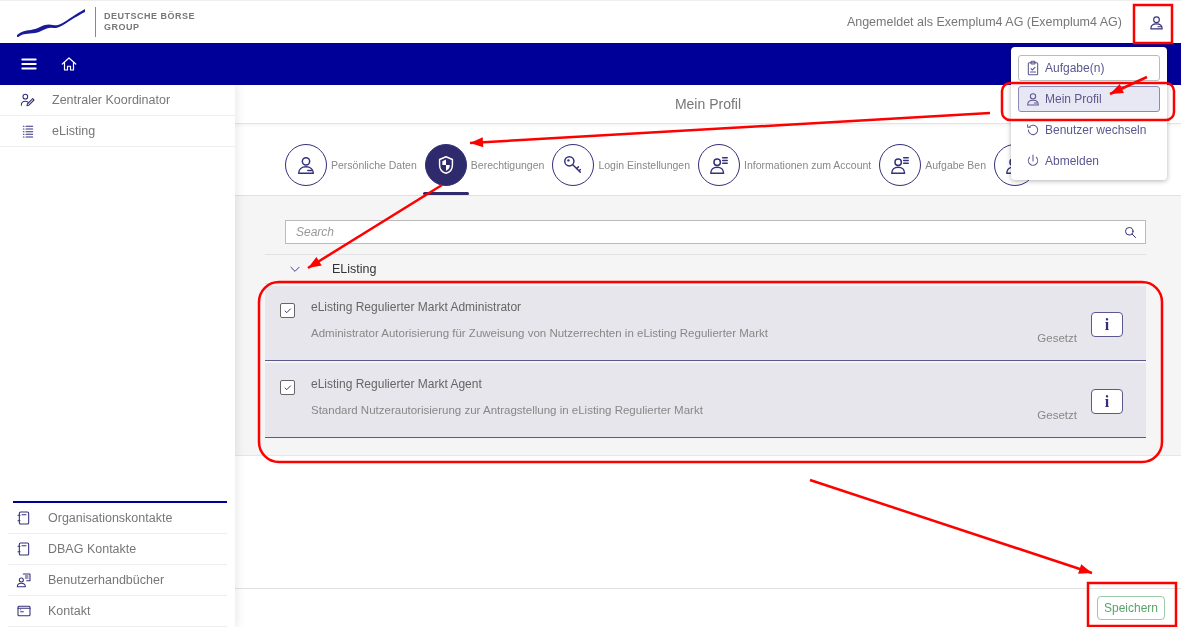  I want to click on tab: Informationen zum Account, so click(785, 159).